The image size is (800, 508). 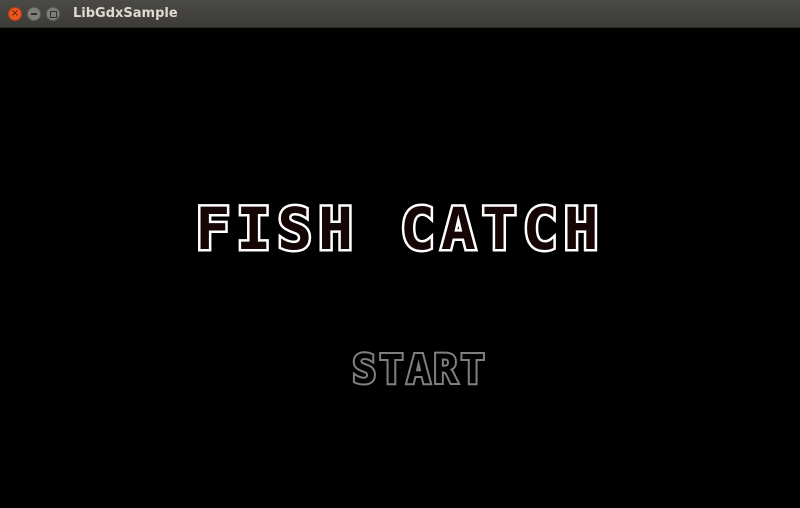 I want to click on minimize-icon, so click(x=34, y=14).